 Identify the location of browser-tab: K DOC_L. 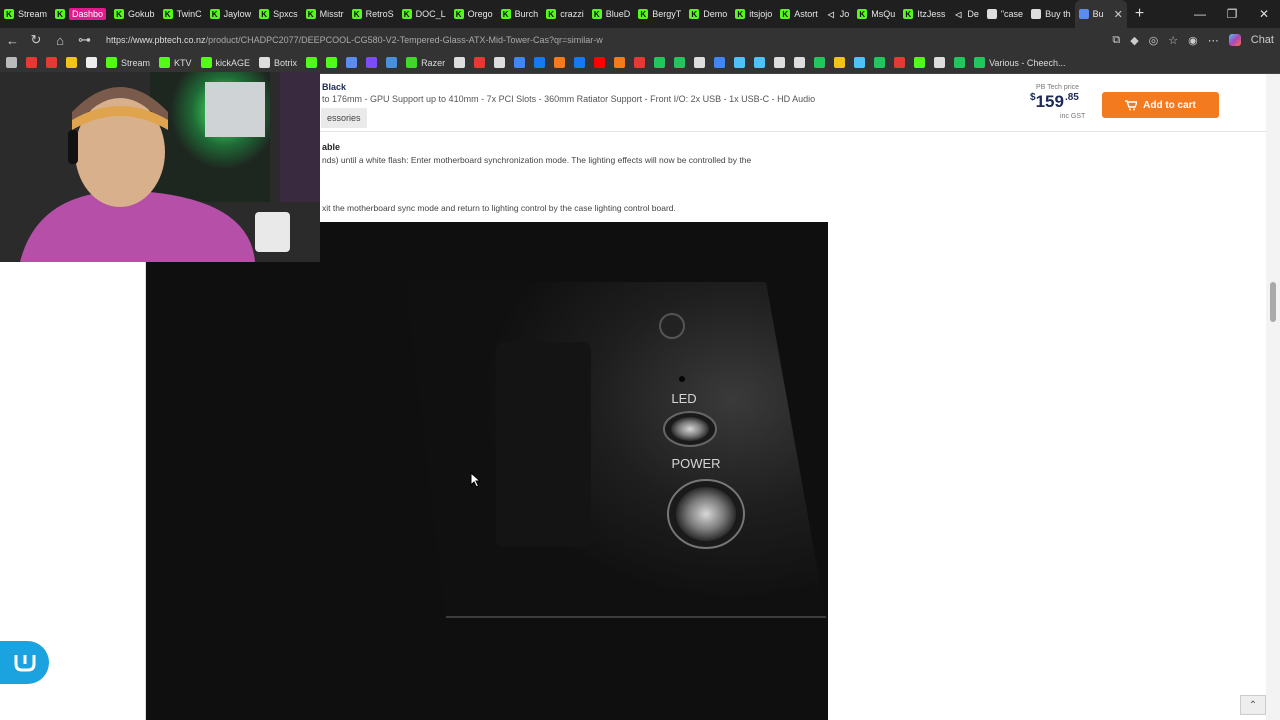
(424, 14).